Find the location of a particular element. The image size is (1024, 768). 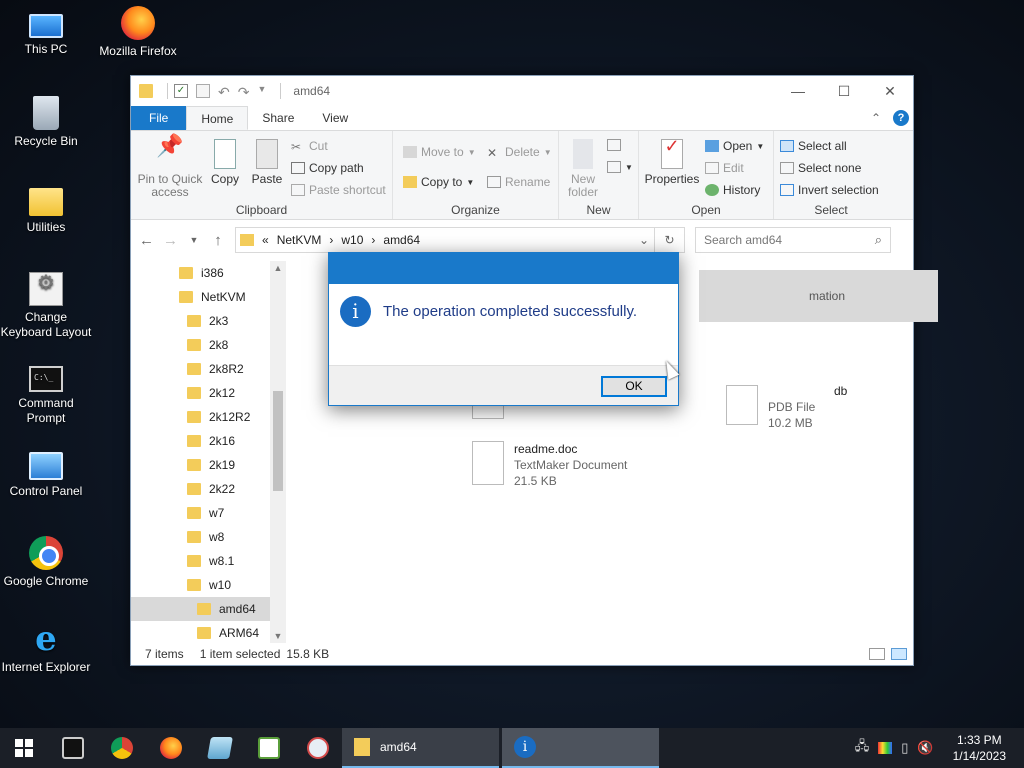

help-icon: ? is located at coordinates (901, 118).